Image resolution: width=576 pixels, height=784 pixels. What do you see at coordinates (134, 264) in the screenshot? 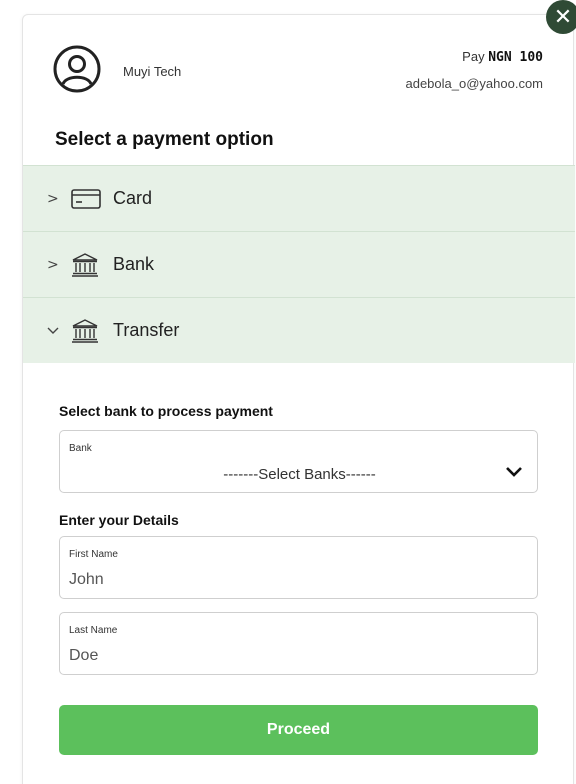
I see `option-bank-label: Bank` at bounding box center [134, 264].